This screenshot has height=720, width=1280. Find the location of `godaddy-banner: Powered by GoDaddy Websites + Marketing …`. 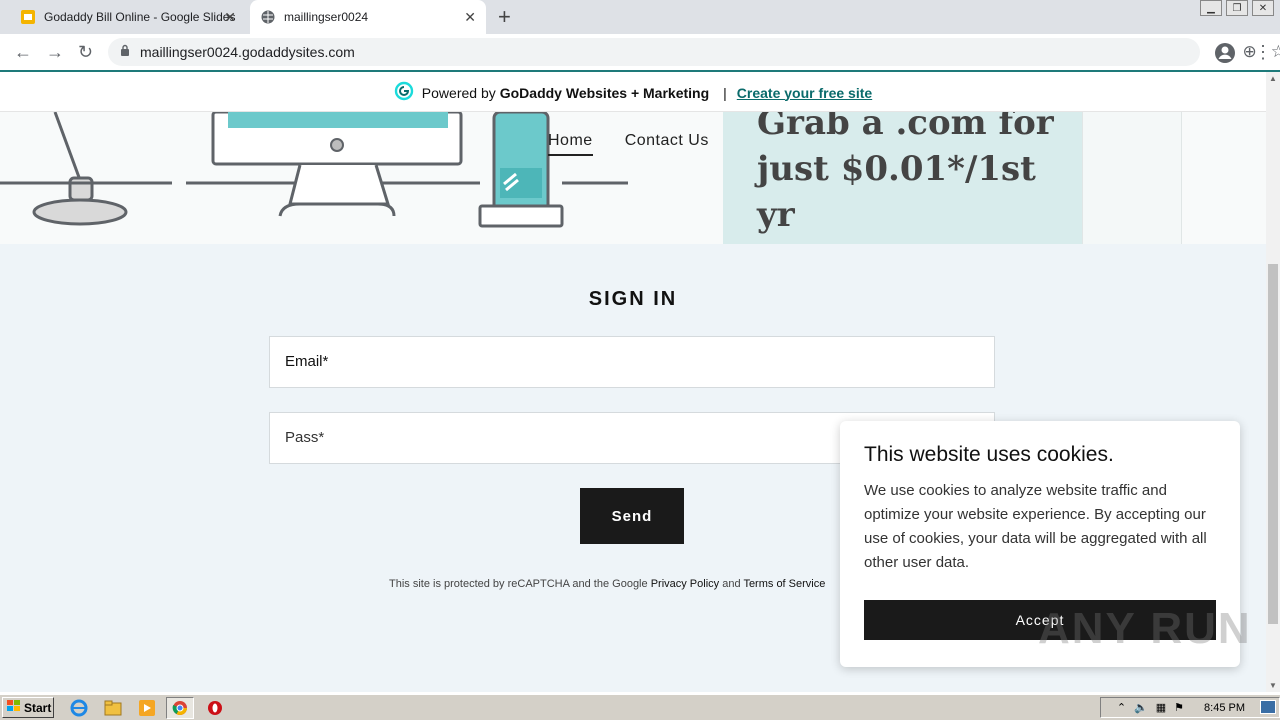

godaddy-banner: Powered by GoDaddy Websites + Marketing … is located at coordinates (633, 93).